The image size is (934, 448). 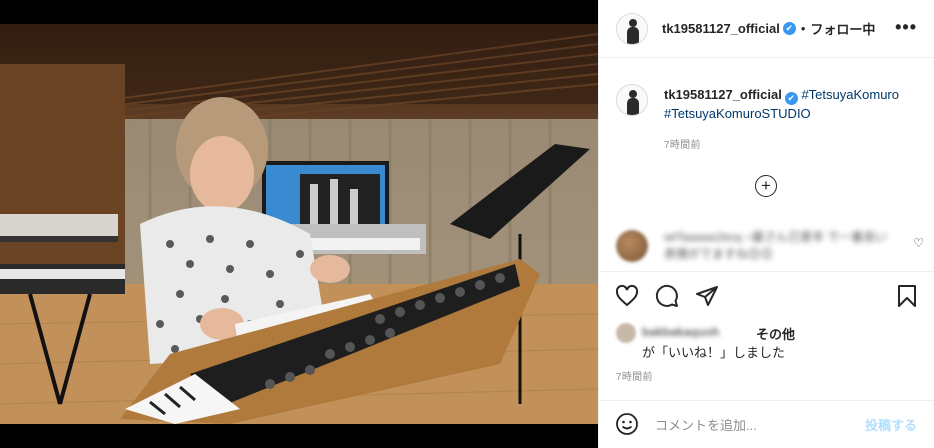 I want to click on following-button: フォロー中, so click(x=842, y=28).